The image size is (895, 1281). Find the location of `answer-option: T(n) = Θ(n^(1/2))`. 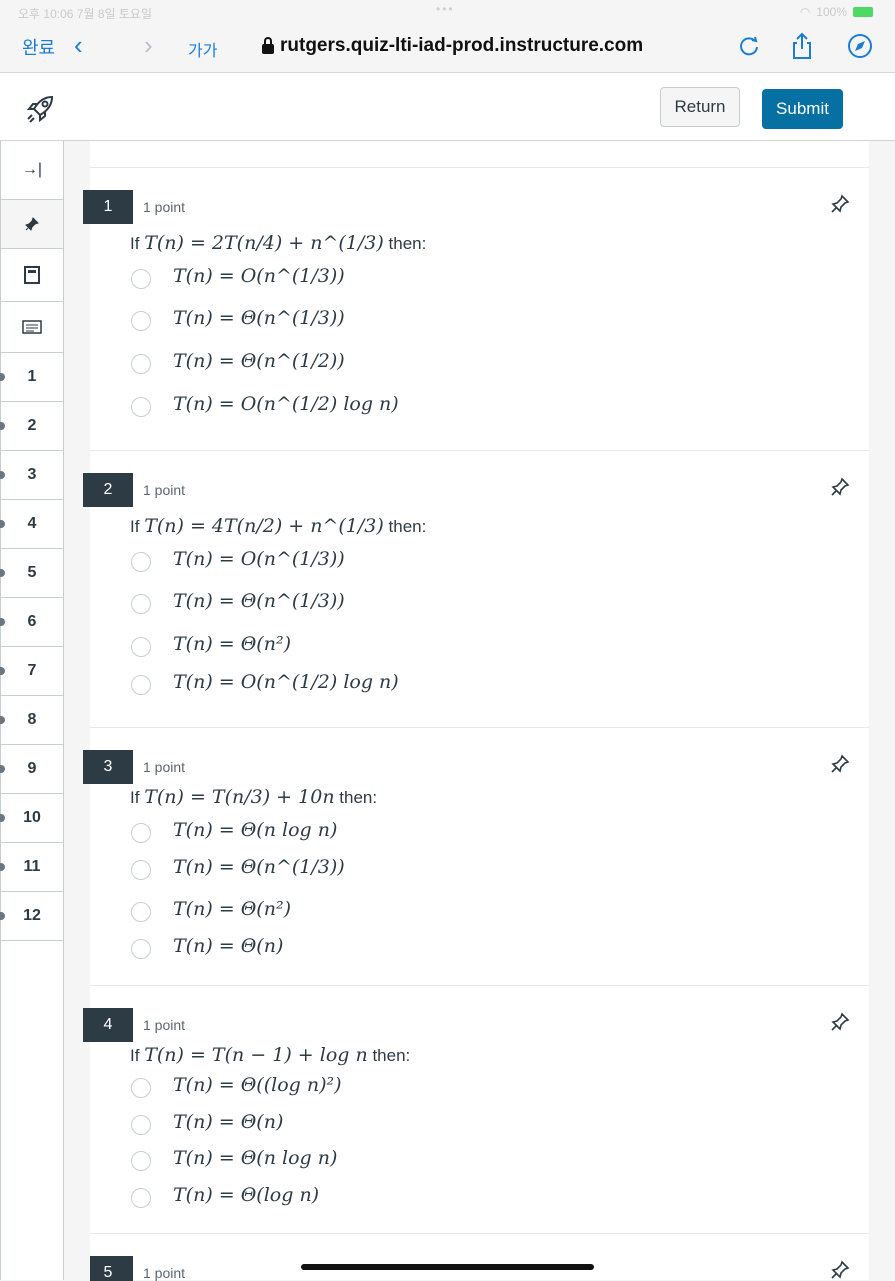

answer-option: T(n) = Θ(n^(1/2)) is located at coordinates (238, 362).